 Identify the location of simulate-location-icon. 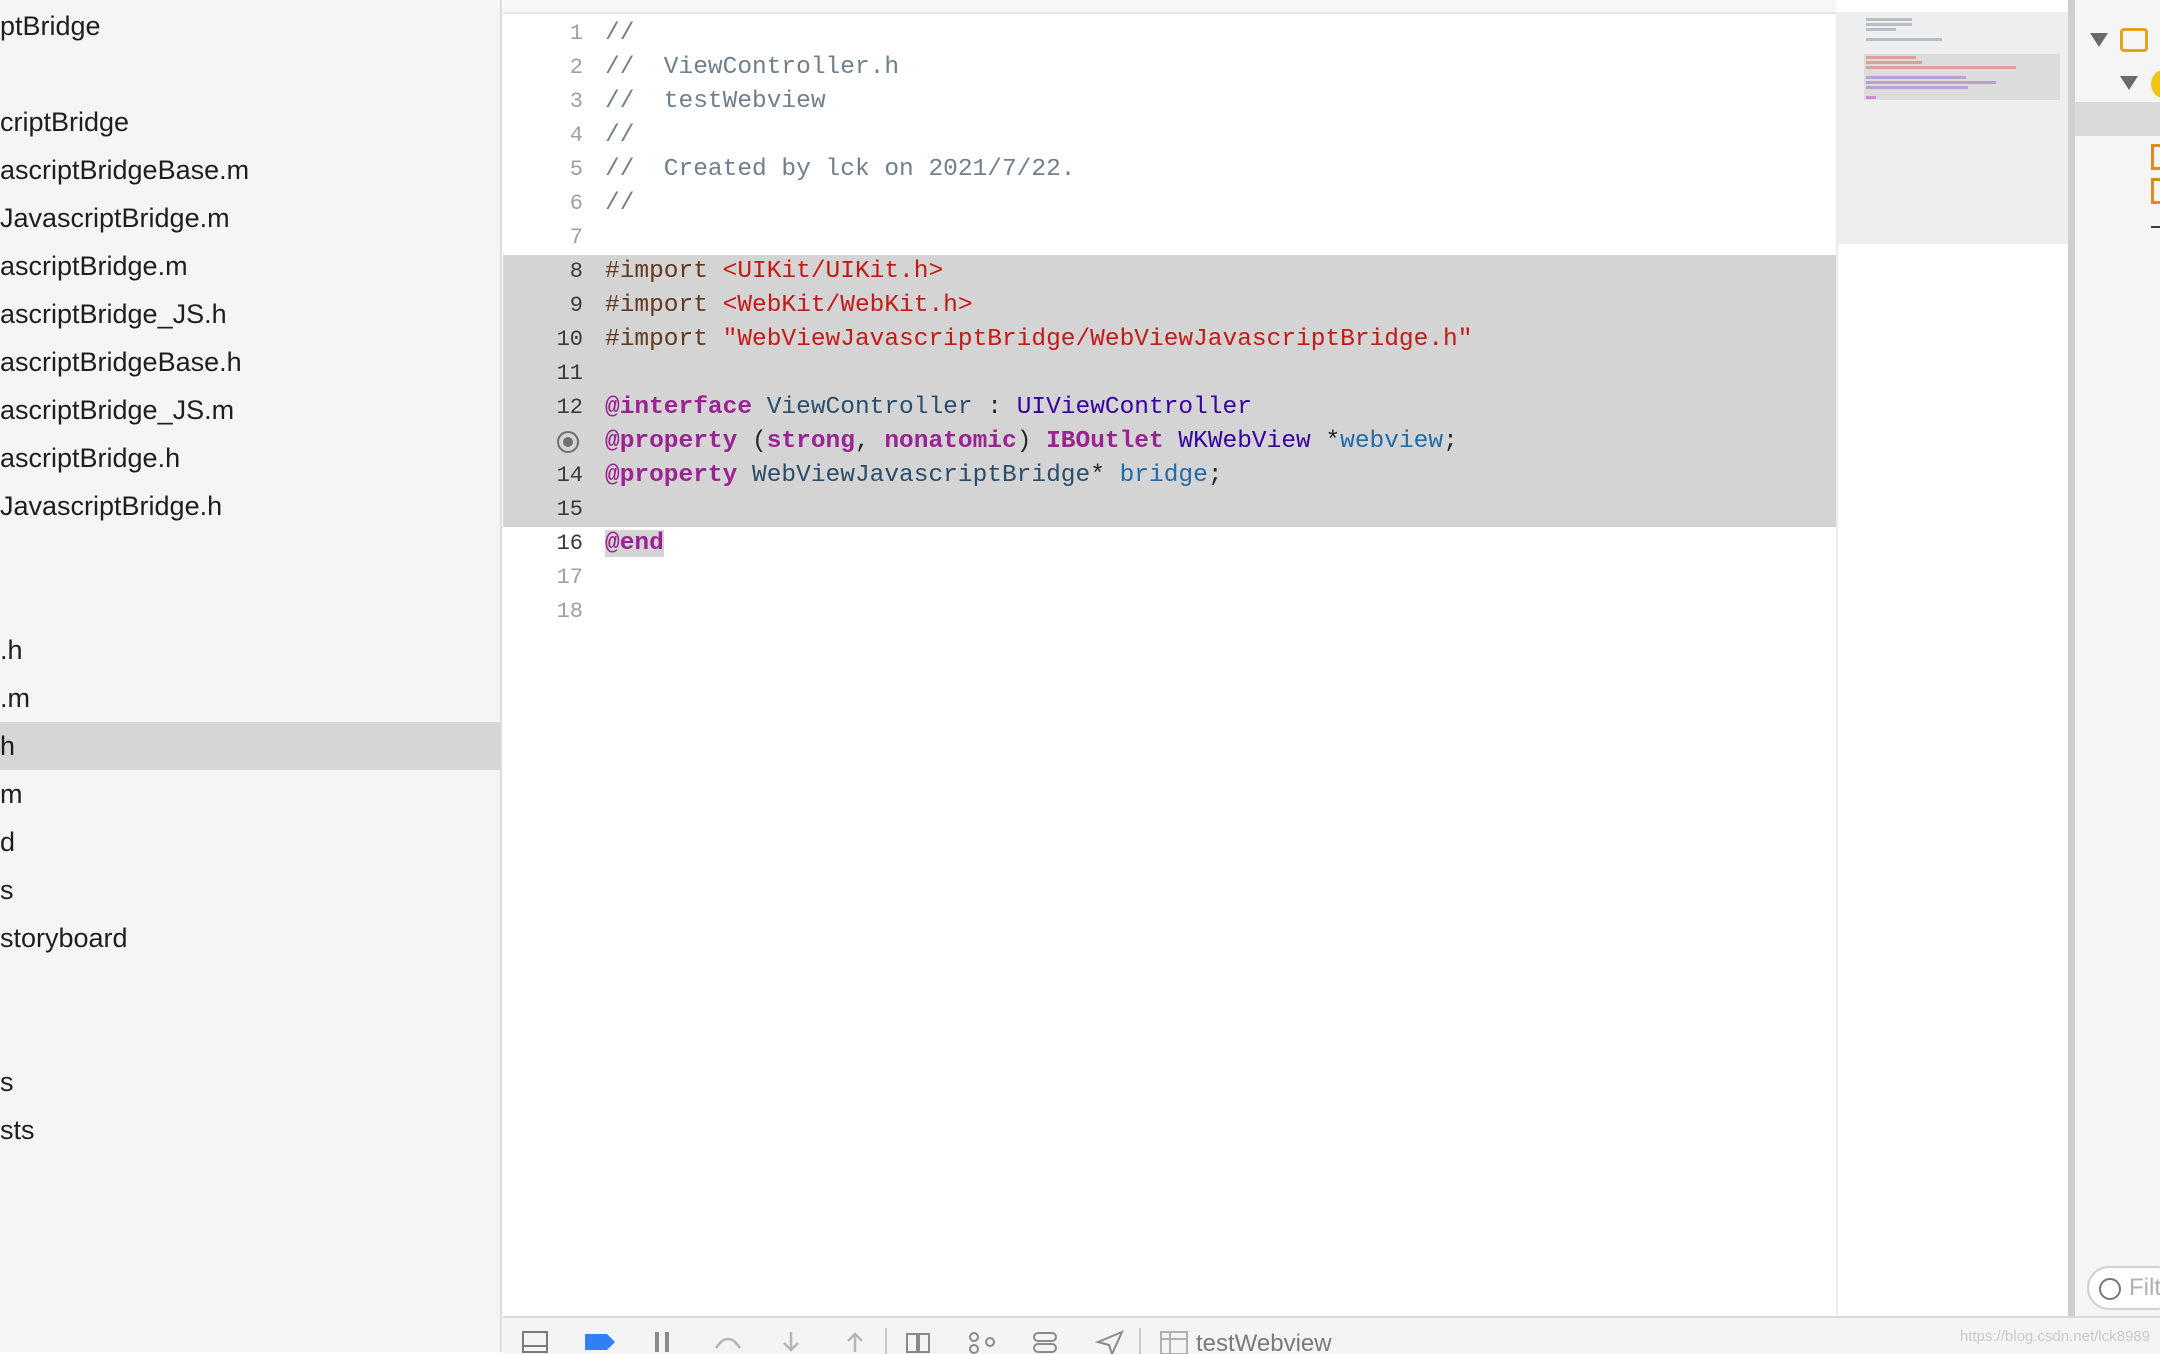
(1110, 1342).